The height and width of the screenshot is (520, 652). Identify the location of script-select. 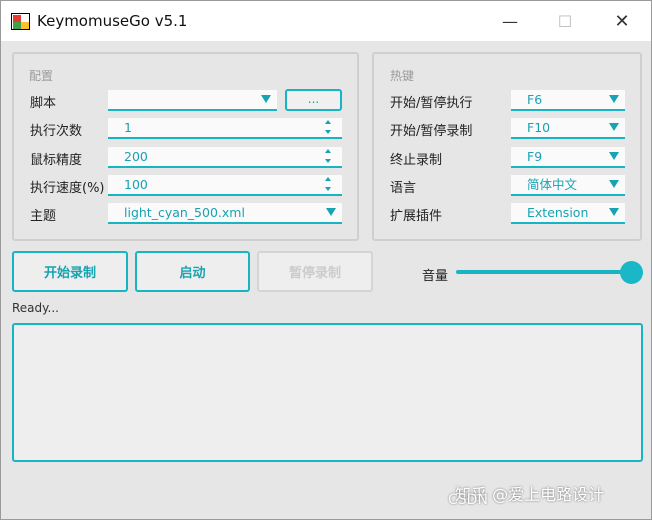
(192, 100).